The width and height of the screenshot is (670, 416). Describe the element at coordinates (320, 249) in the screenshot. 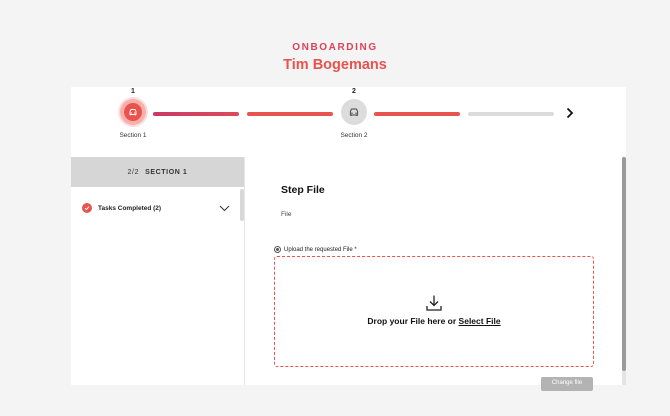

I see `upload-label-text: Upload the requested File *` at that location.